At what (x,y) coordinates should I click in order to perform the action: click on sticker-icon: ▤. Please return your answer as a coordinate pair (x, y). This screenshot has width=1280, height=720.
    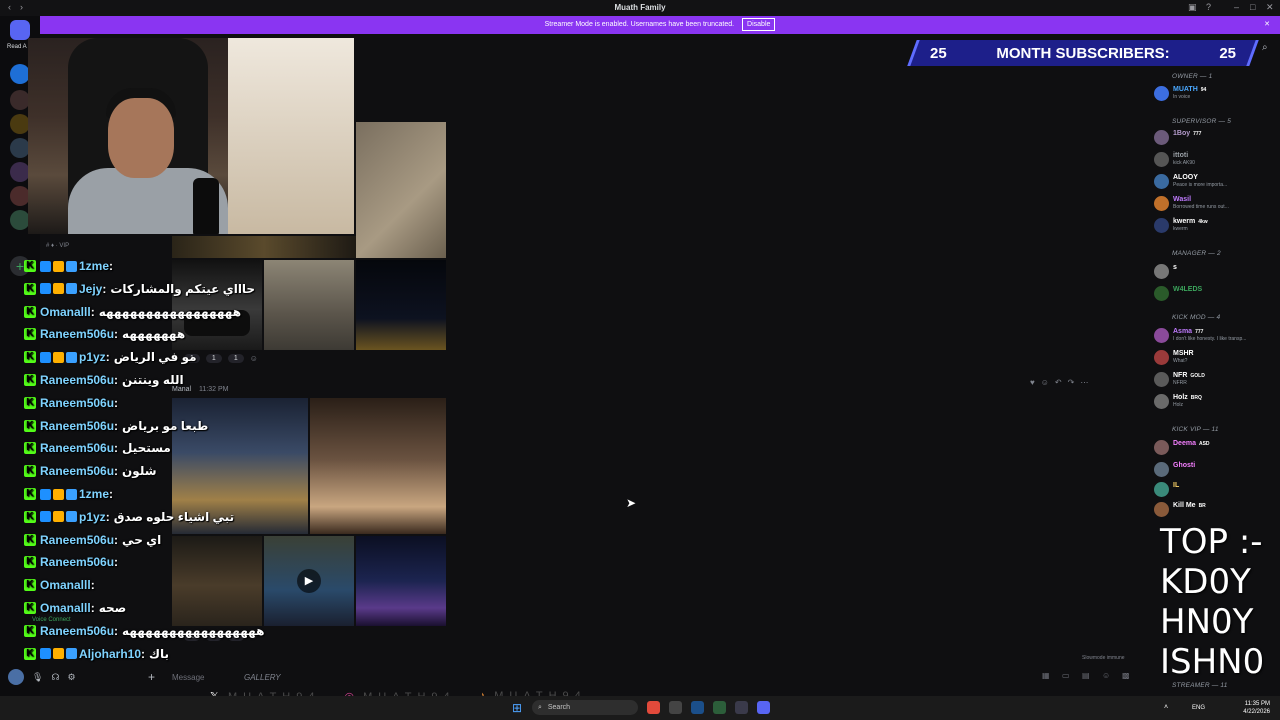
    Looking at the image, I should click on (1086, 675).